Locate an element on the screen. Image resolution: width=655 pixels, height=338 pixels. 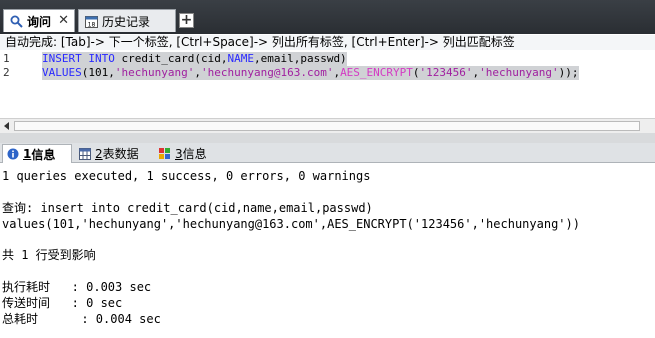
line-number-gutter: 1 2 is located at coordinates (18, 84).